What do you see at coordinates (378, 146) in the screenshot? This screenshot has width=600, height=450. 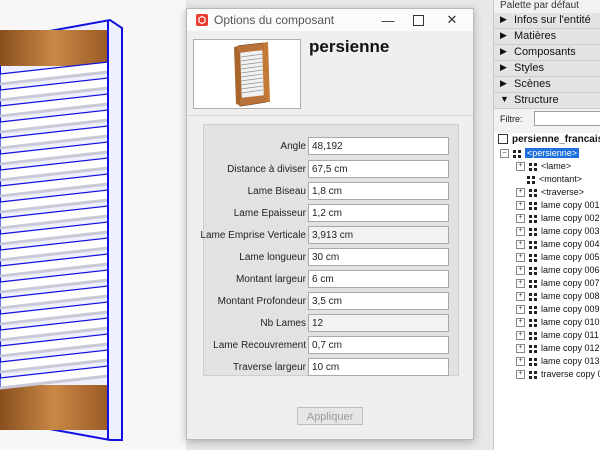 I see `angle-input: 48,192` at bounding box center [378, 146].